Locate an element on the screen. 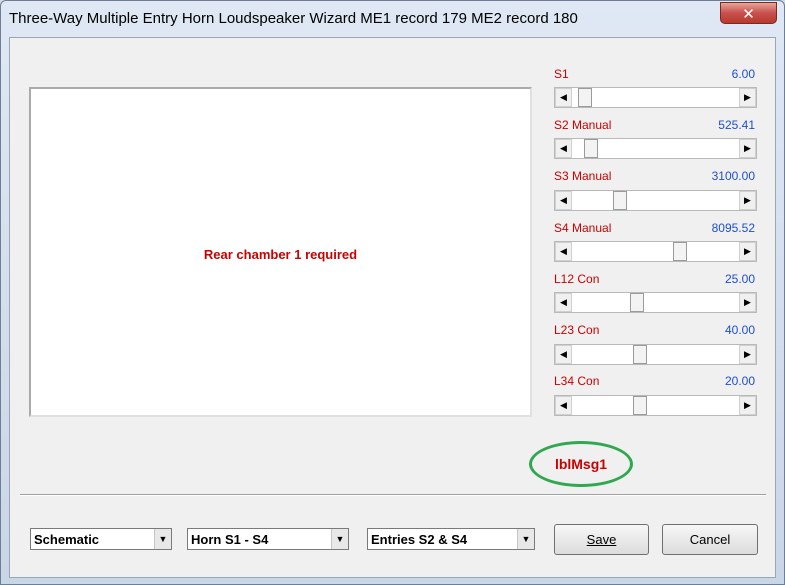  save-button-label: Save is located at coordinates (601, 539).